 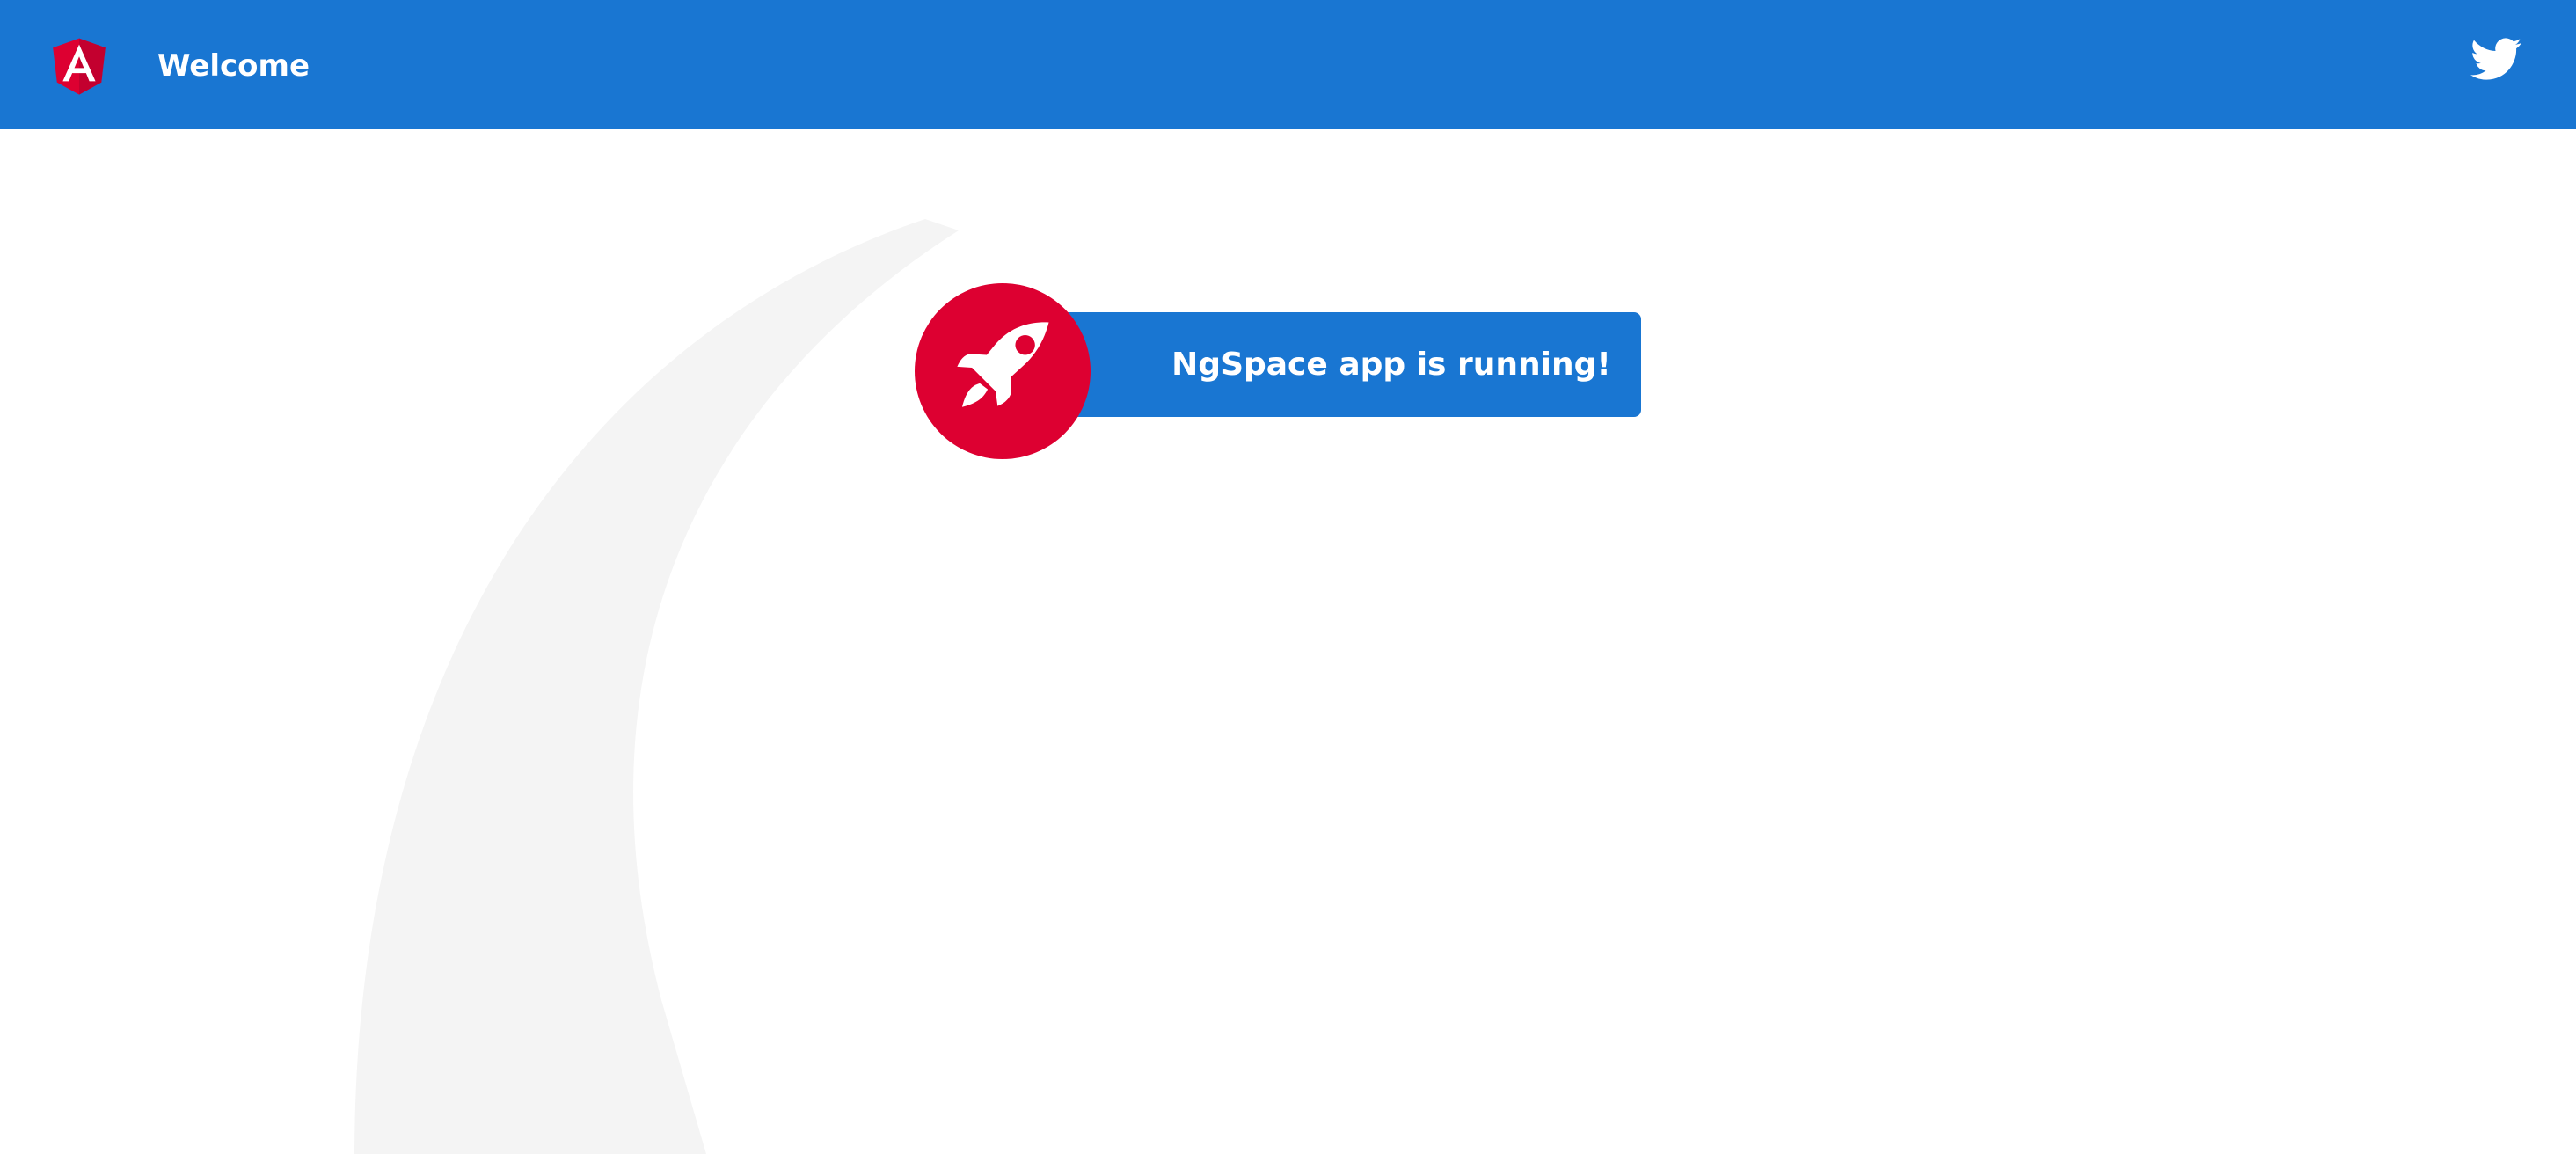 What do you see at coordinates (233, 66) in the screenshot?
I see `page-title: Welcome` at bounding box center [233, 66].